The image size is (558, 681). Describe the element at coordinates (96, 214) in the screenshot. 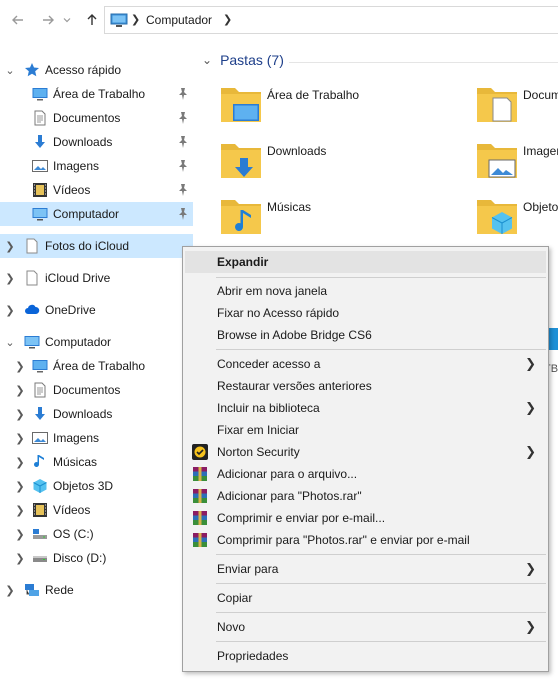

I see `sidebar-item-computer-pinned: Computador` at that location.